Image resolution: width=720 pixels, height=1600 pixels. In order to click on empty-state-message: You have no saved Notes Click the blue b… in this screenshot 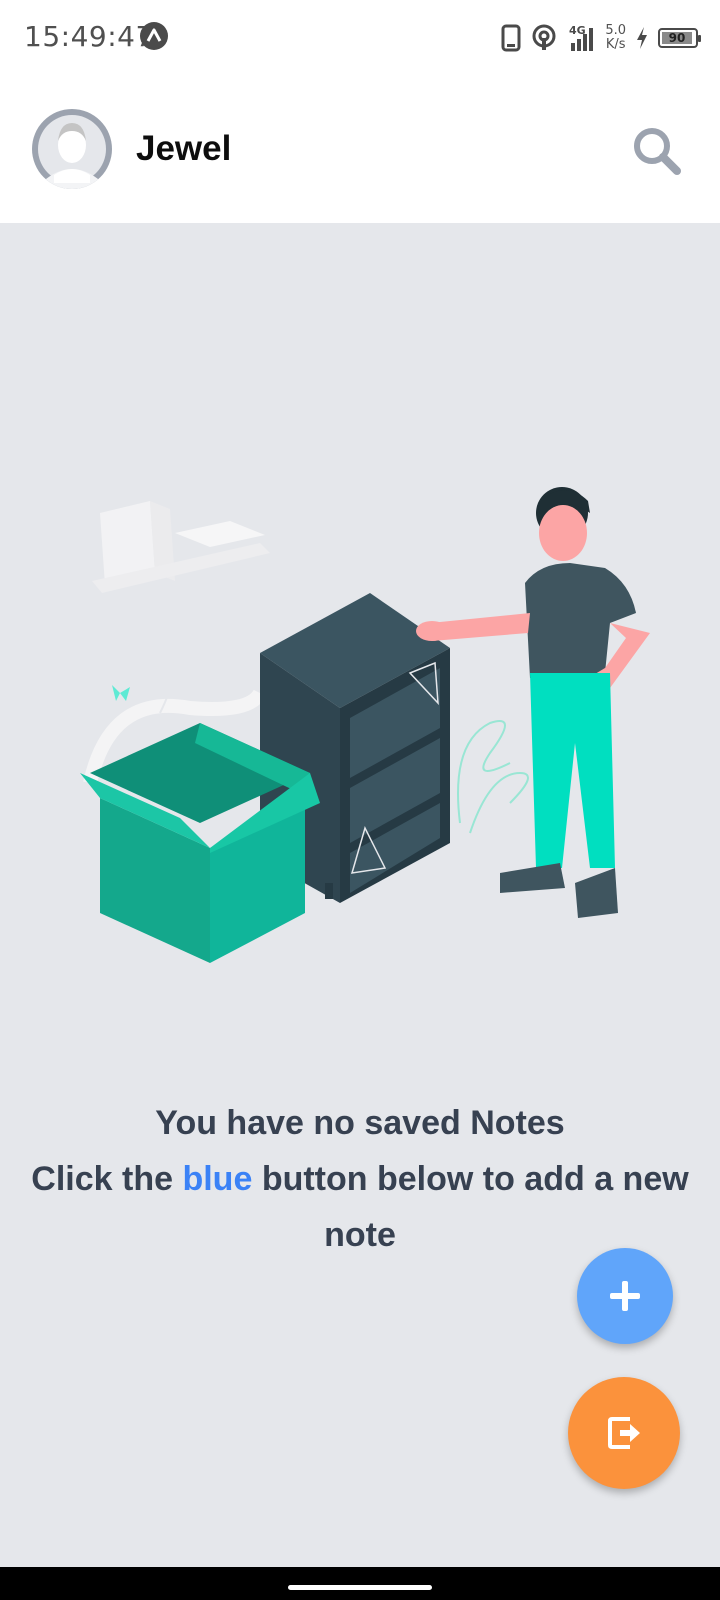, I will do `click(360, 1179)`.